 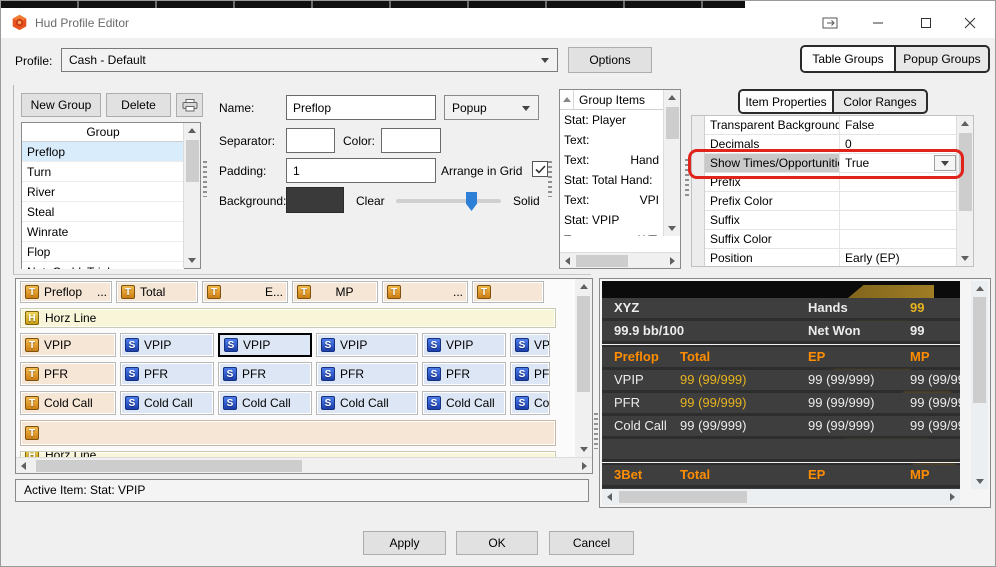 What do you see at coordinates (849, 59) in the screenshot?
I see `tab-table-groups: Table Groups` at bounding box center [849, 59].